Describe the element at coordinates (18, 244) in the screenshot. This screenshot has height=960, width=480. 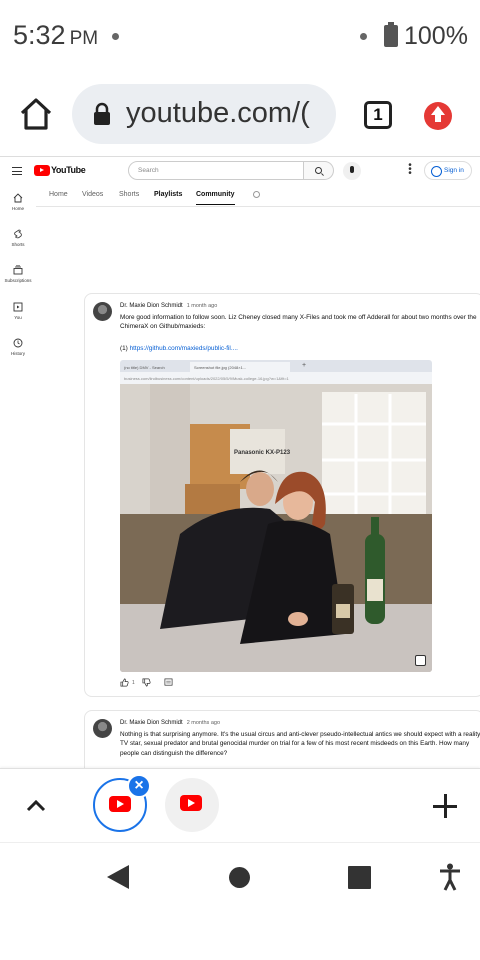
I see `nav-item-shorts: Shorts` at that location.